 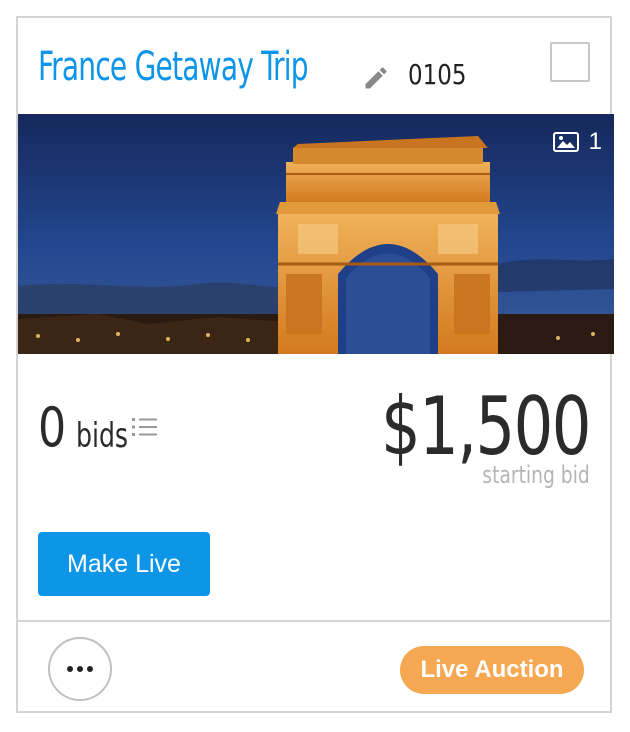 I want to click on bids-count: 0, so click(x=52, y=427).